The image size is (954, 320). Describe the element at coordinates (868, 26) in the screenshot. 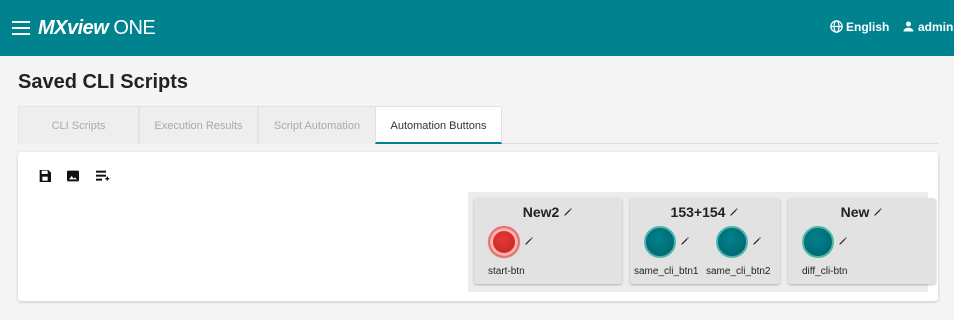

I see `language-label: English` at that location.